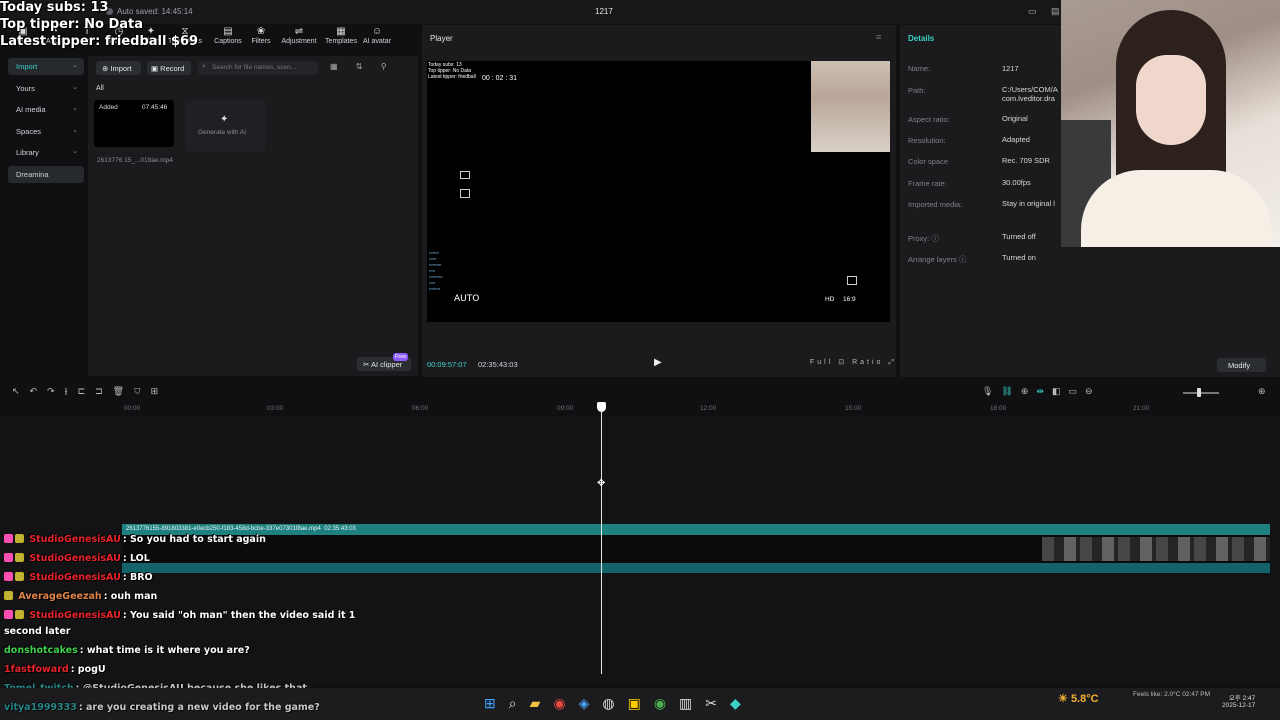  What do you see at coordinates (1093, 391) in the screenshot?
I see `zoom-out-icon: ⊖` at bounding box center [1093, 391].